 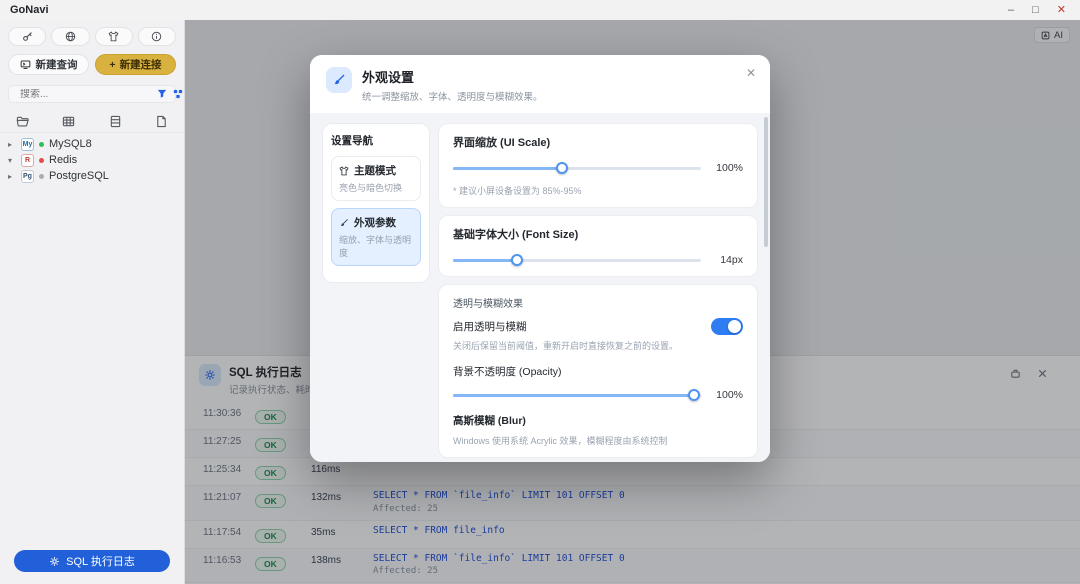 What do you see at coordinates (1035, 10) in the screenshot?
I see `maximize-button: □` at bounding box center [1035, 10].